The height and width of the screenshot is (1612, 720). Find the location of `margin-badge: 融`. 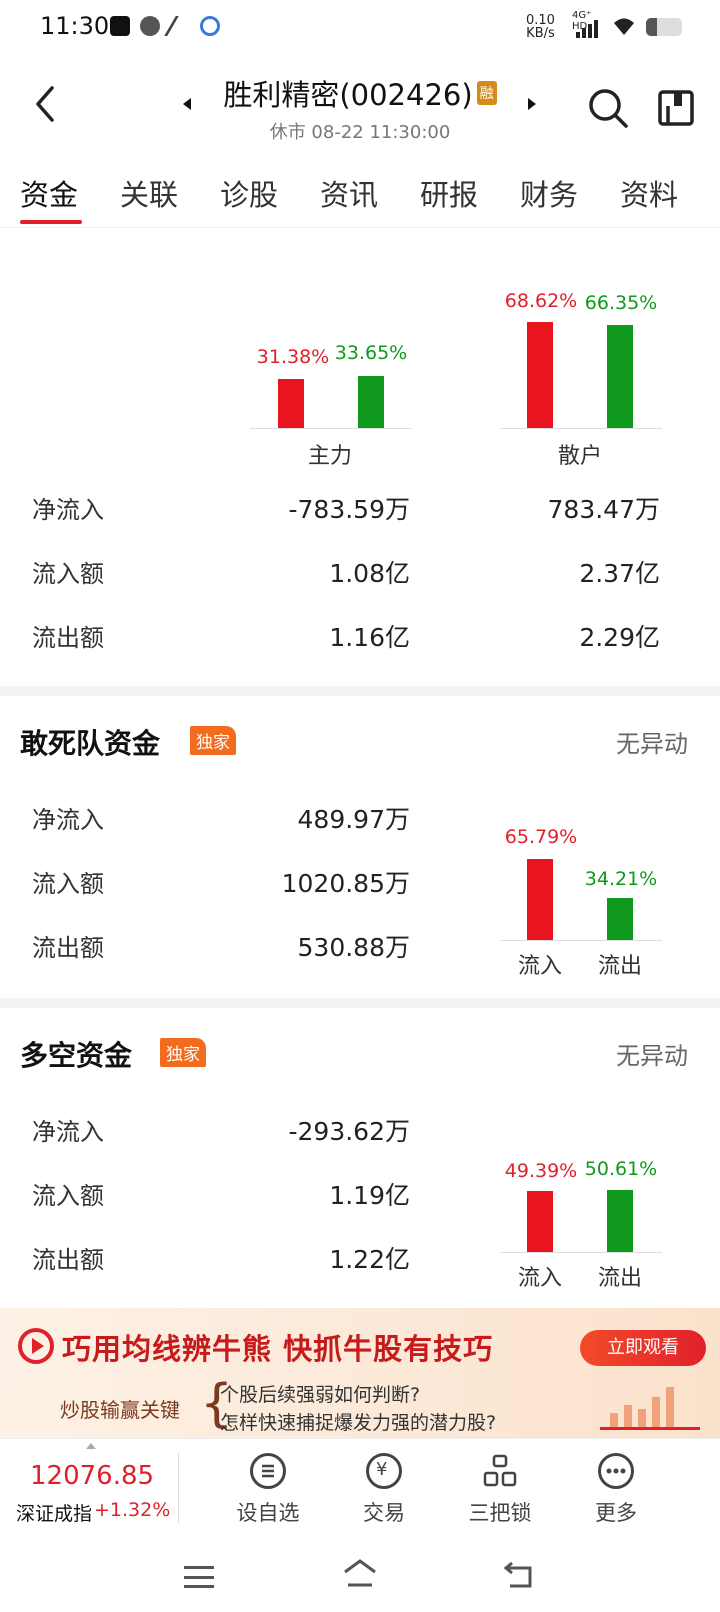

margin-badge: 融 is located at coordinates (486, 93).